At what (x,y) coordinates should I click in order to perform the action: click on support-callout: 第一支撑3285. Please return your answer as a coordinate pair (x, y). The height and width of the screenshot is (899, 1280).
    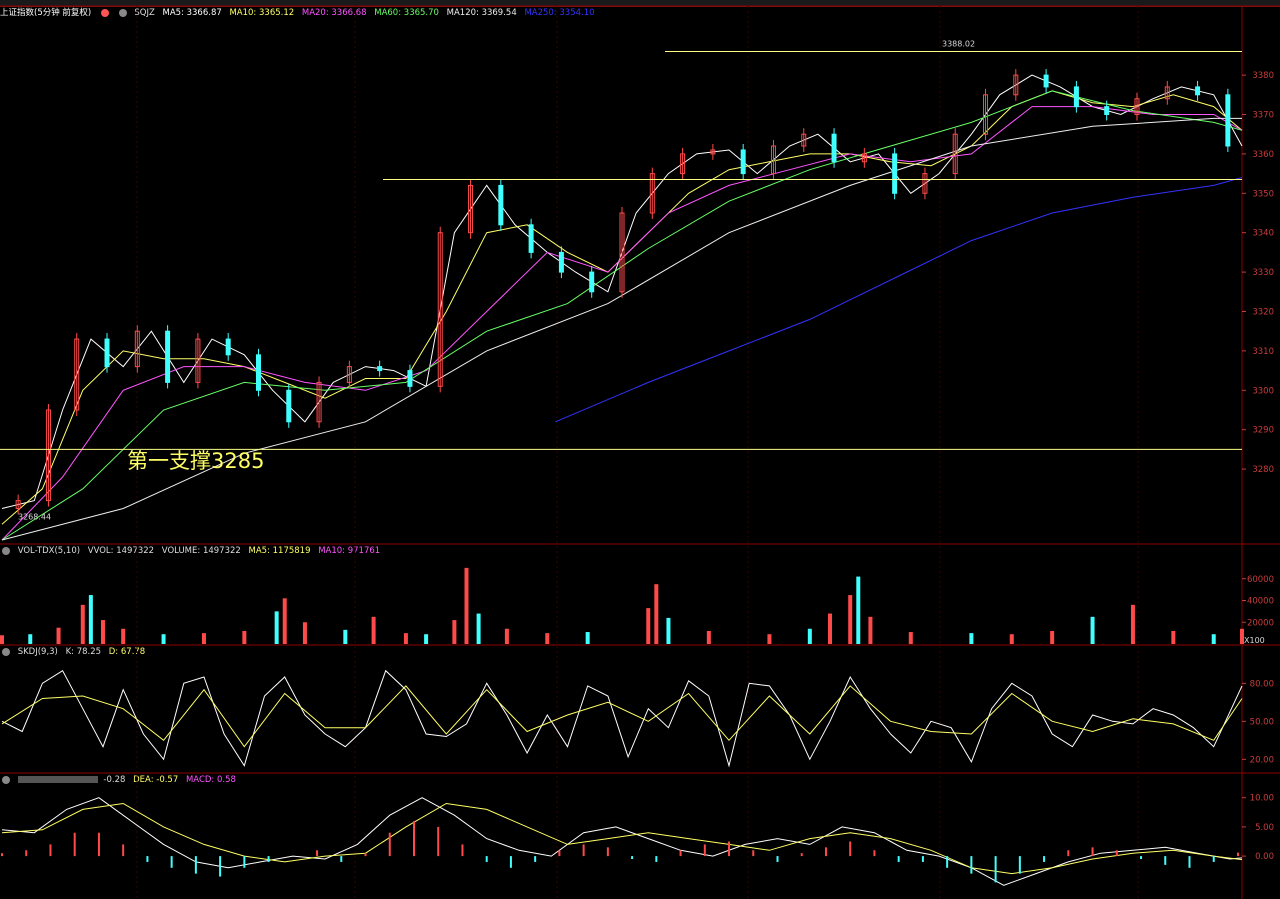
    Looking at the image, I should click on (196, 461).